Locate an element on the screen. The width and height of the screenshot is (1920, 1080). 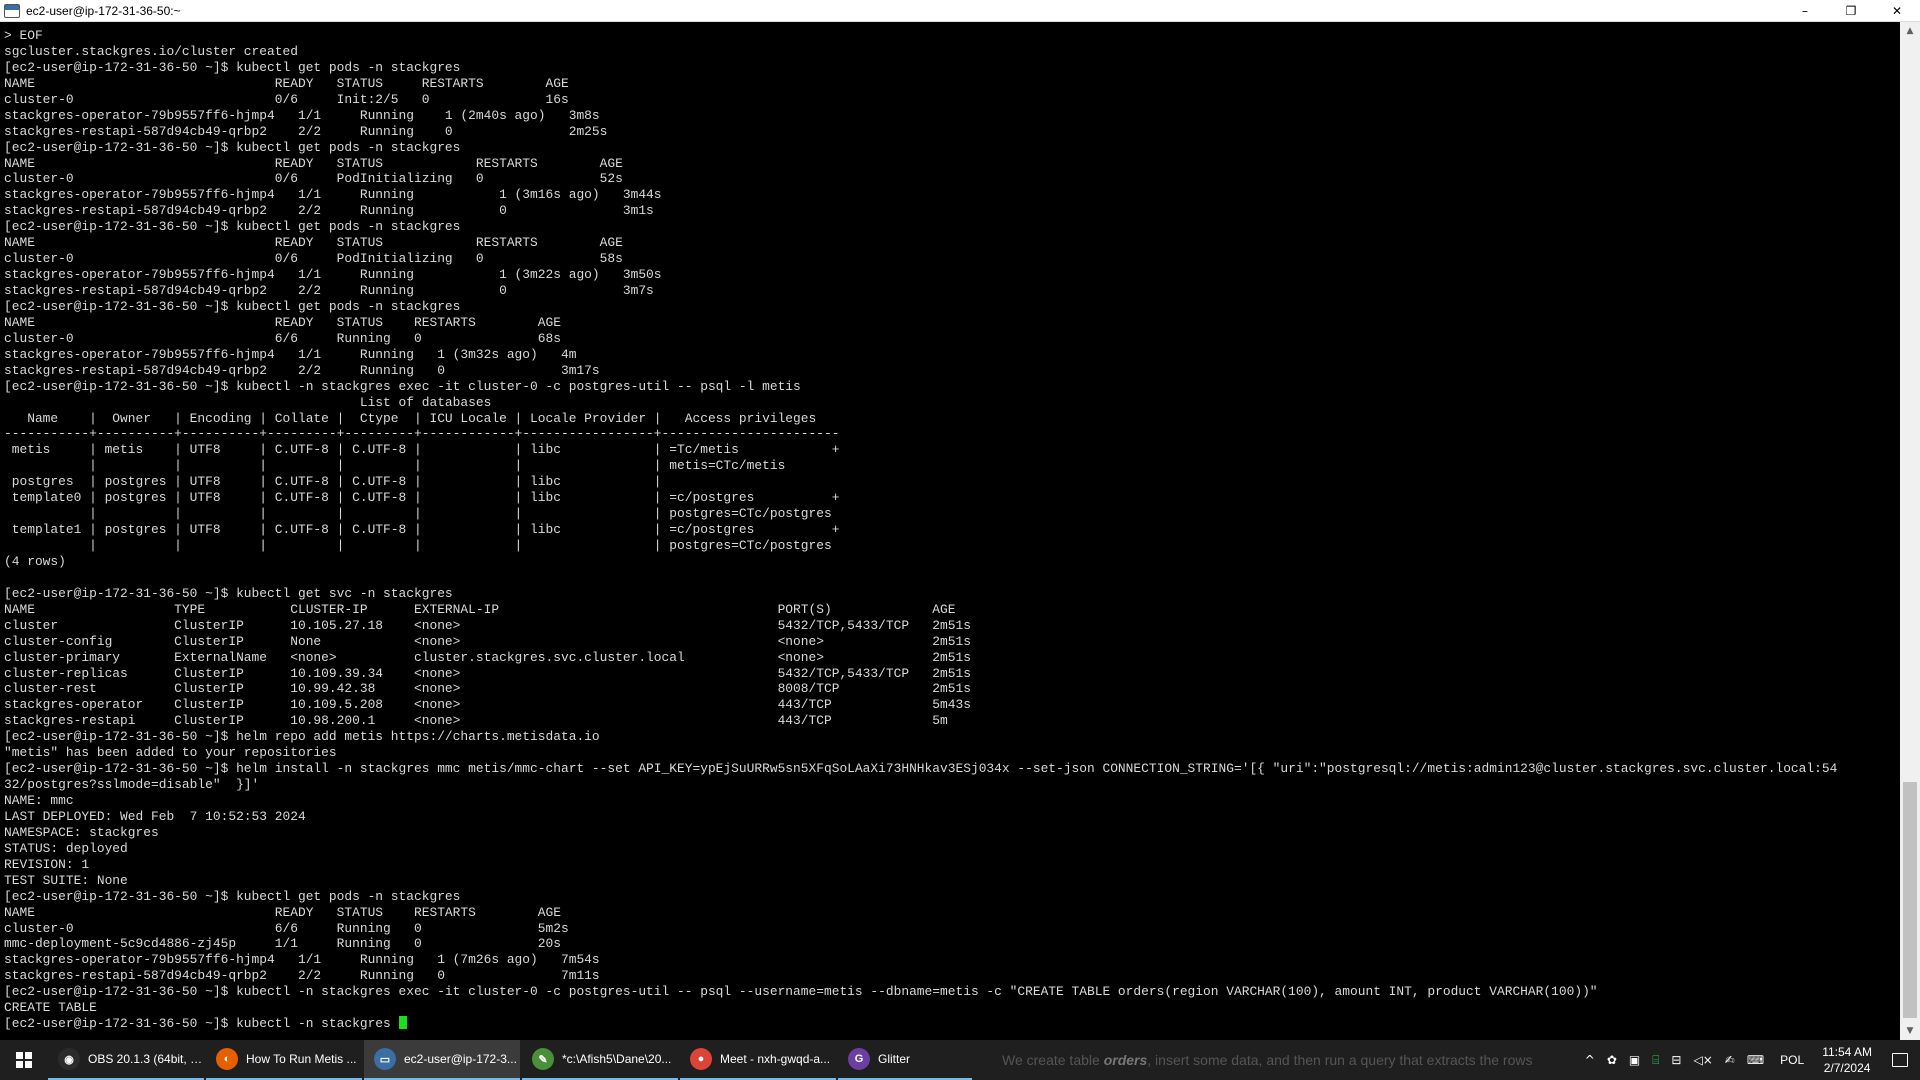
restore-button: ❐ is located at coordinates (1851, 11).